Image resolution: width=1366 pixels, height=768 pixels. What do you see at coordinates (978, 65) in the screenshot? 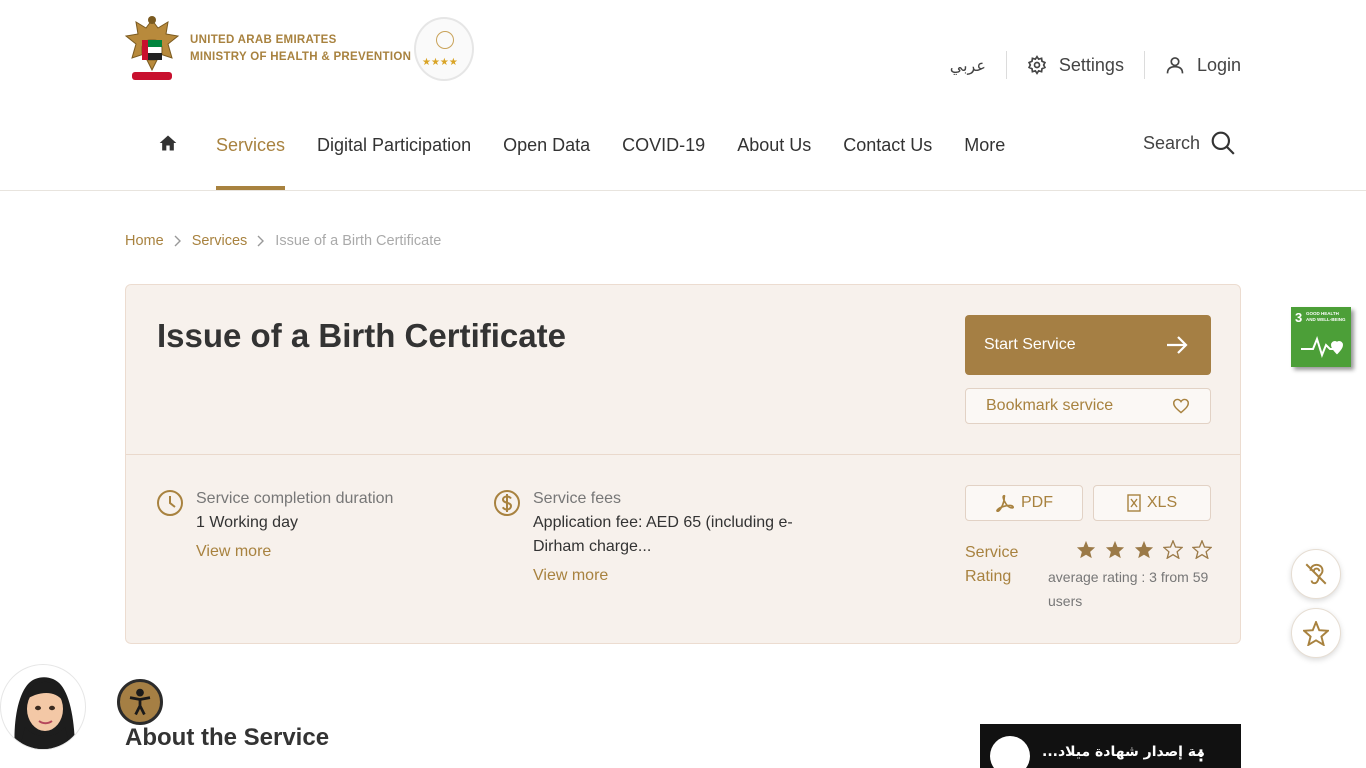
I see `language-switch: عربي` at bounding box center [978, 65].